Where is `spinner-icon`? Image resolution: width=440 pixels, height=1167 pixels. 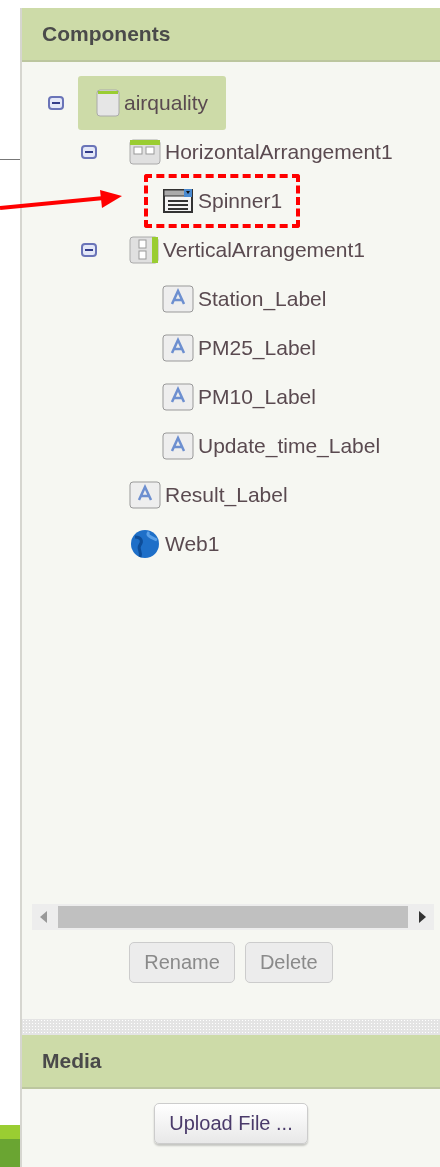 spinner-icon is located at coordinates (178, 200).